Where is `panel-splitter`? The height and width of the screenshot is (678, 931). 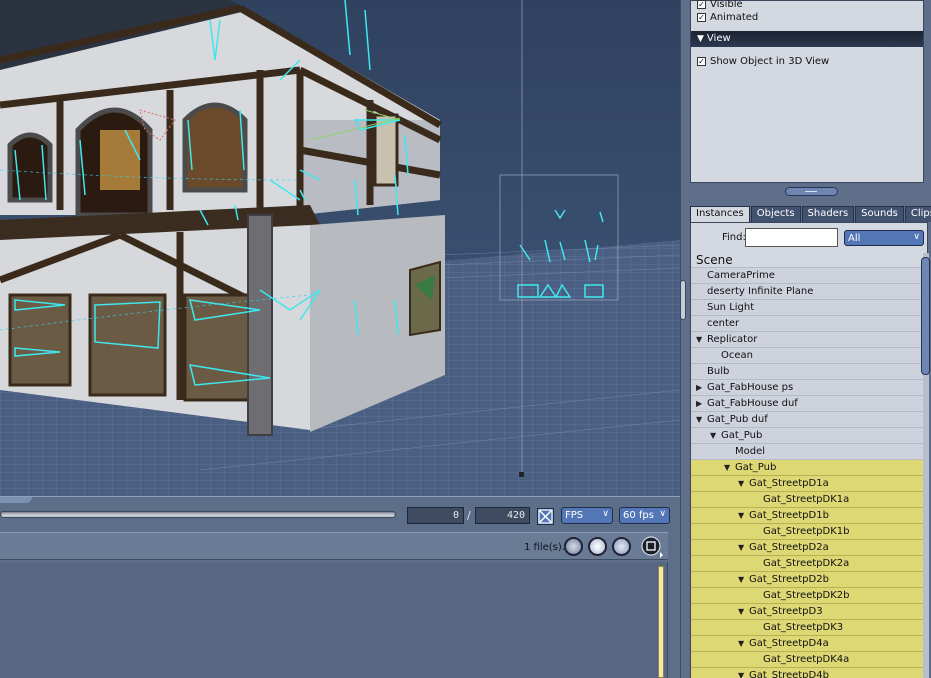
panel-splitter is located at coordinates (811, 191).